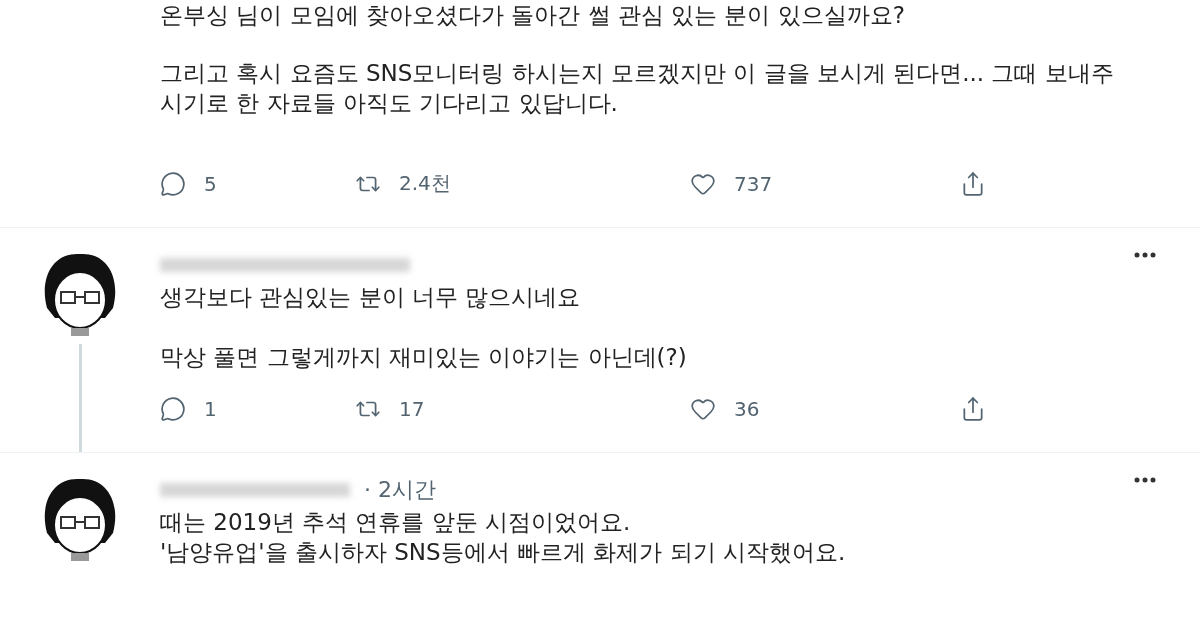 The width and height of the screenshot is (1200, 630). I want to click on tweet-text: 그리고 혹시 요즘도 SNS모니터링 하시는지 모르겠지만 이 글을 보시게 된다면... 그때 보내주시기로 한 자료들 아직도 기다리고 있답니다., so click(637, 88).